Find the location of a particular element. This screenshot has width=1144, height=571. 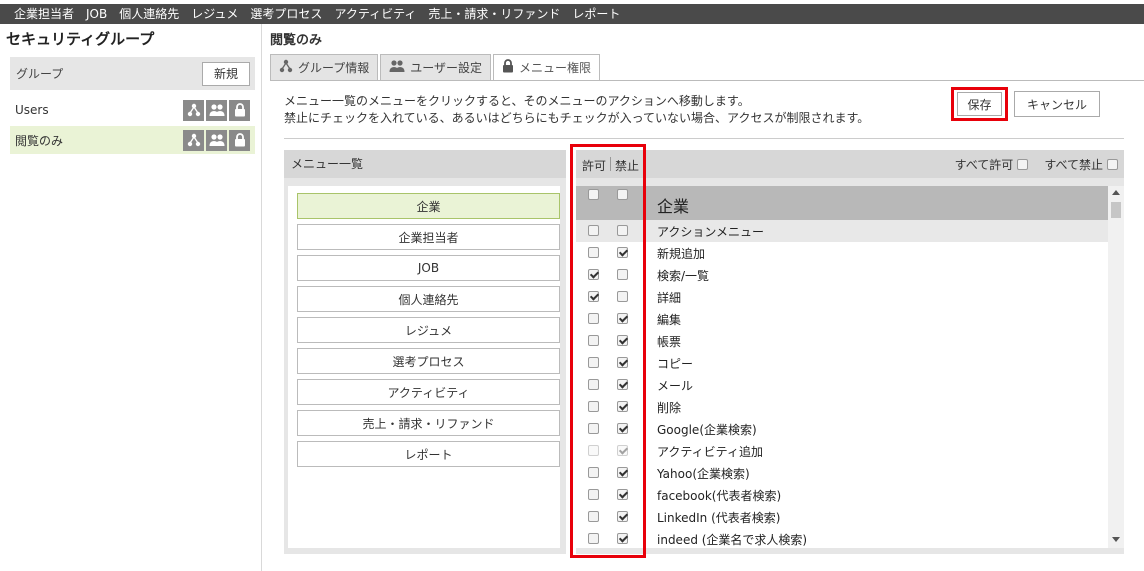

all-allow-label: すべて許可 is located at coordinates (984, 165).